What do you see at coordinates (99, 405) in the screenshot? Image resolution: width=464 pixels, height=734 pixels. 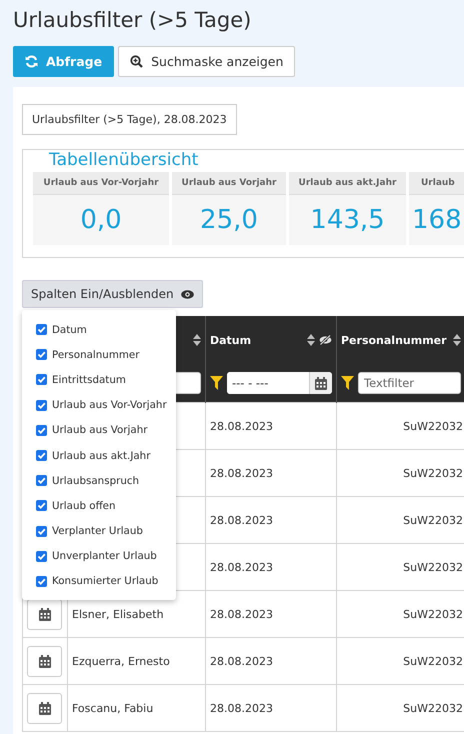 I see `column-option: Urlaub aus Vor-Vorjahr` at bounding box center [99, 405].